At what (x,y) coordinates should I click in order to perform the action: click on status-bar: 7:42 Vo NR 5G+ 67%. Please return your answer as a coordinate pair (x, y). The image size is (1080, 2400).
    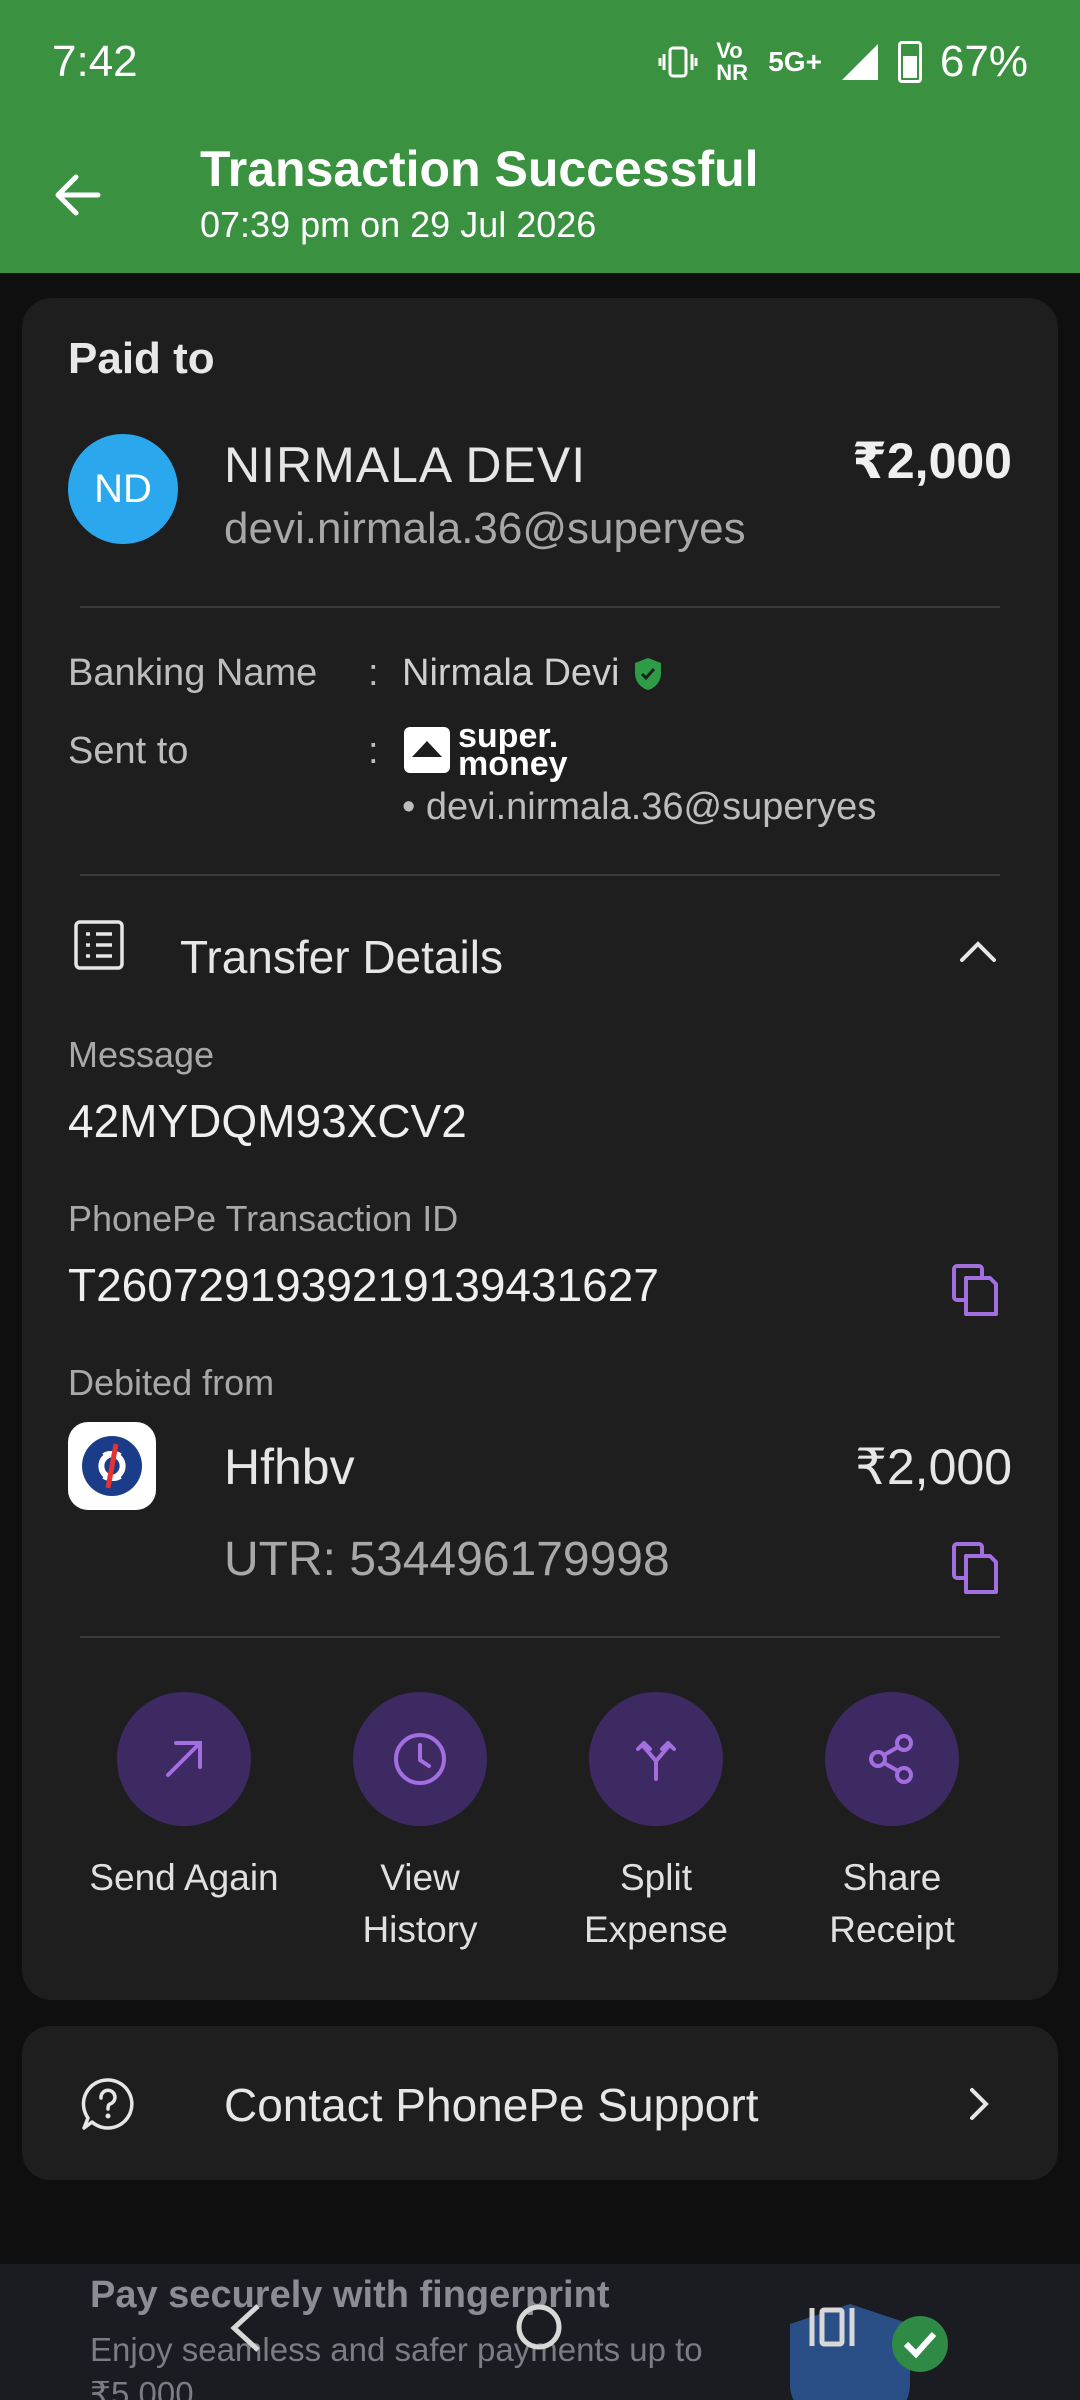
    Looking at the image, I should click on (540, 62).